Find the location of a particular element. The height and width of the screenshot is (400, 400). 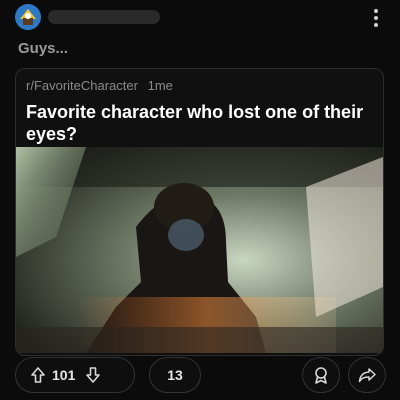

share-button is located at coordinates (367, 375).